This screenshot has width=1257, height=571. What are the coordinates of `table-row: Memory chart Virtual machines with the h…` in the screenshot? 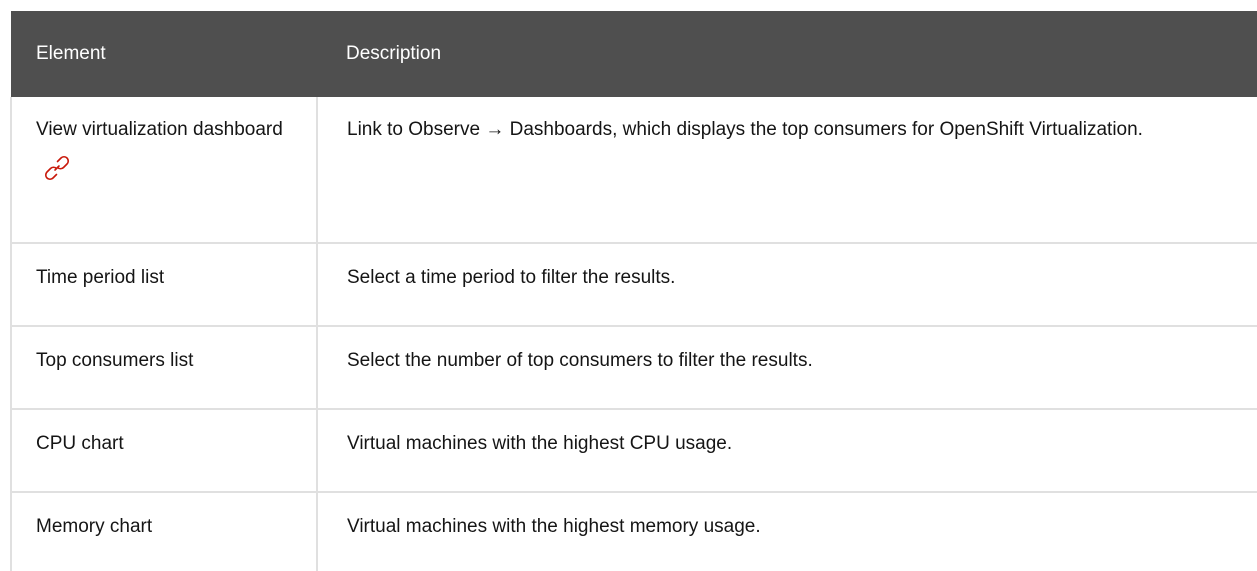 It's located at (633, 531).